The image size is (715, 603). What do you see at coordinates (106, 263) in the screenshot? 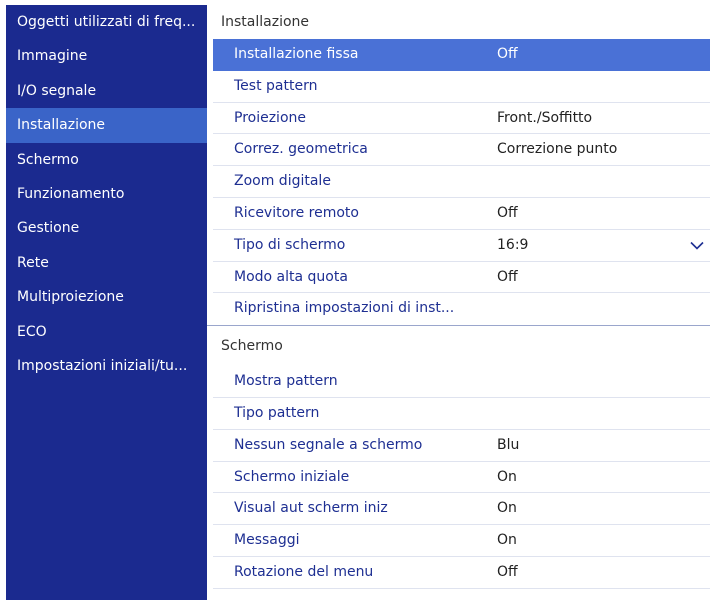
I see `sidebar-item-rete: Rete` at bounding box center [106, 263].